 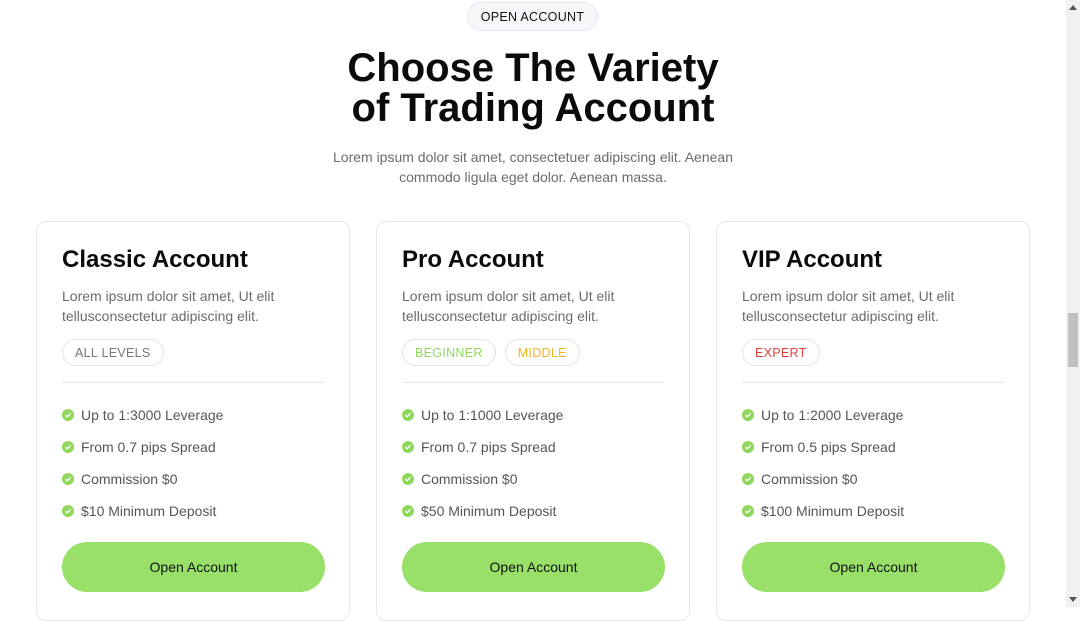 I want to click on level-tag: MIDDLE, so click(x=542, y=352).